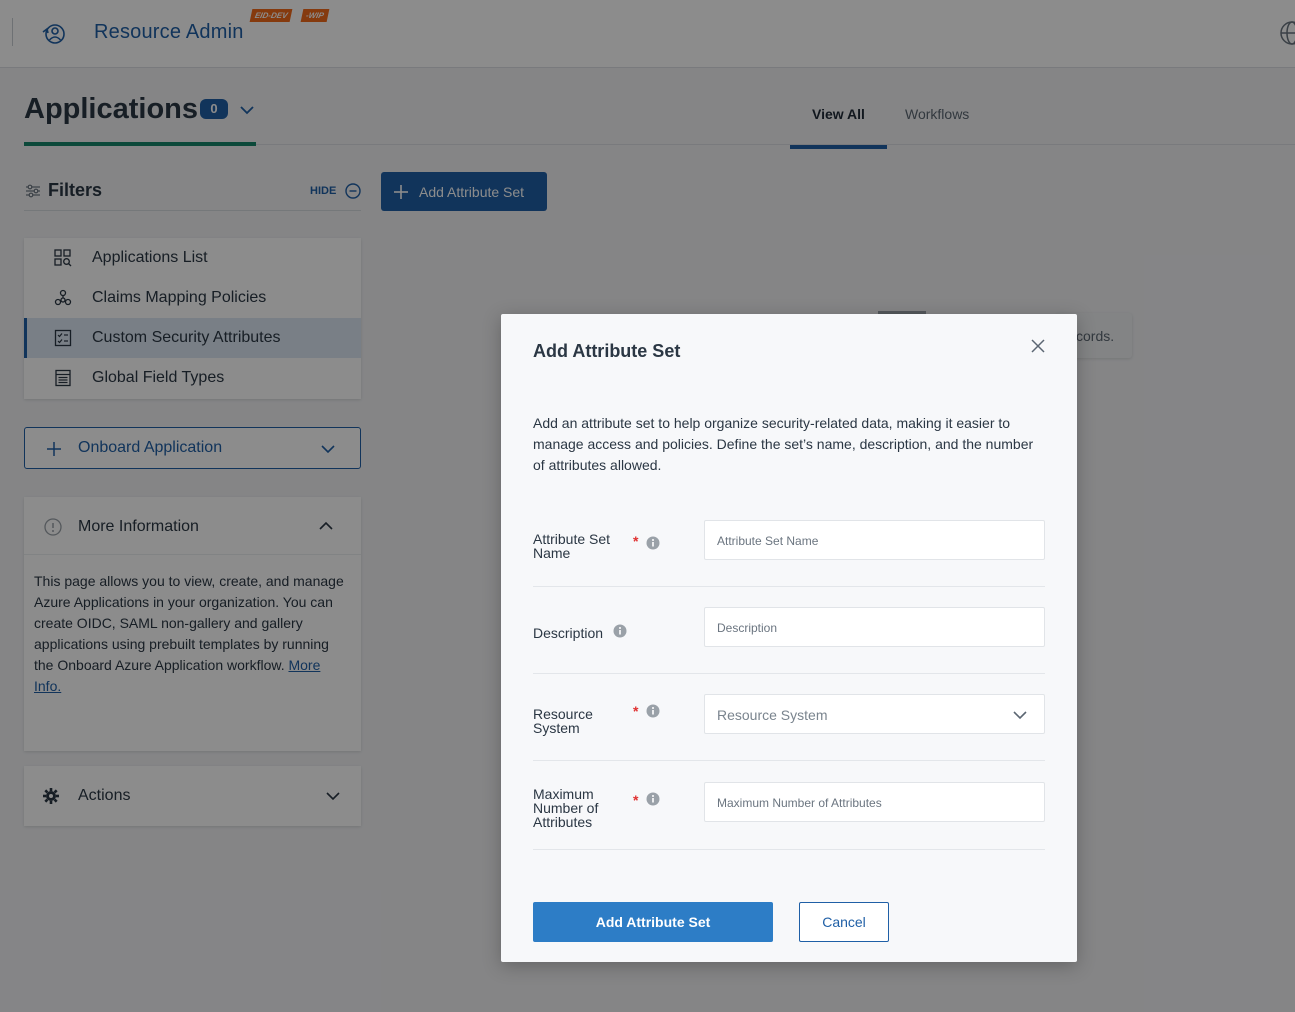 The width and height of the screenshot is (1295, 1012). Describe the element at coordinates (572, 546) in the screenshot. I see `field-label: Attribute Set Name` at that location.